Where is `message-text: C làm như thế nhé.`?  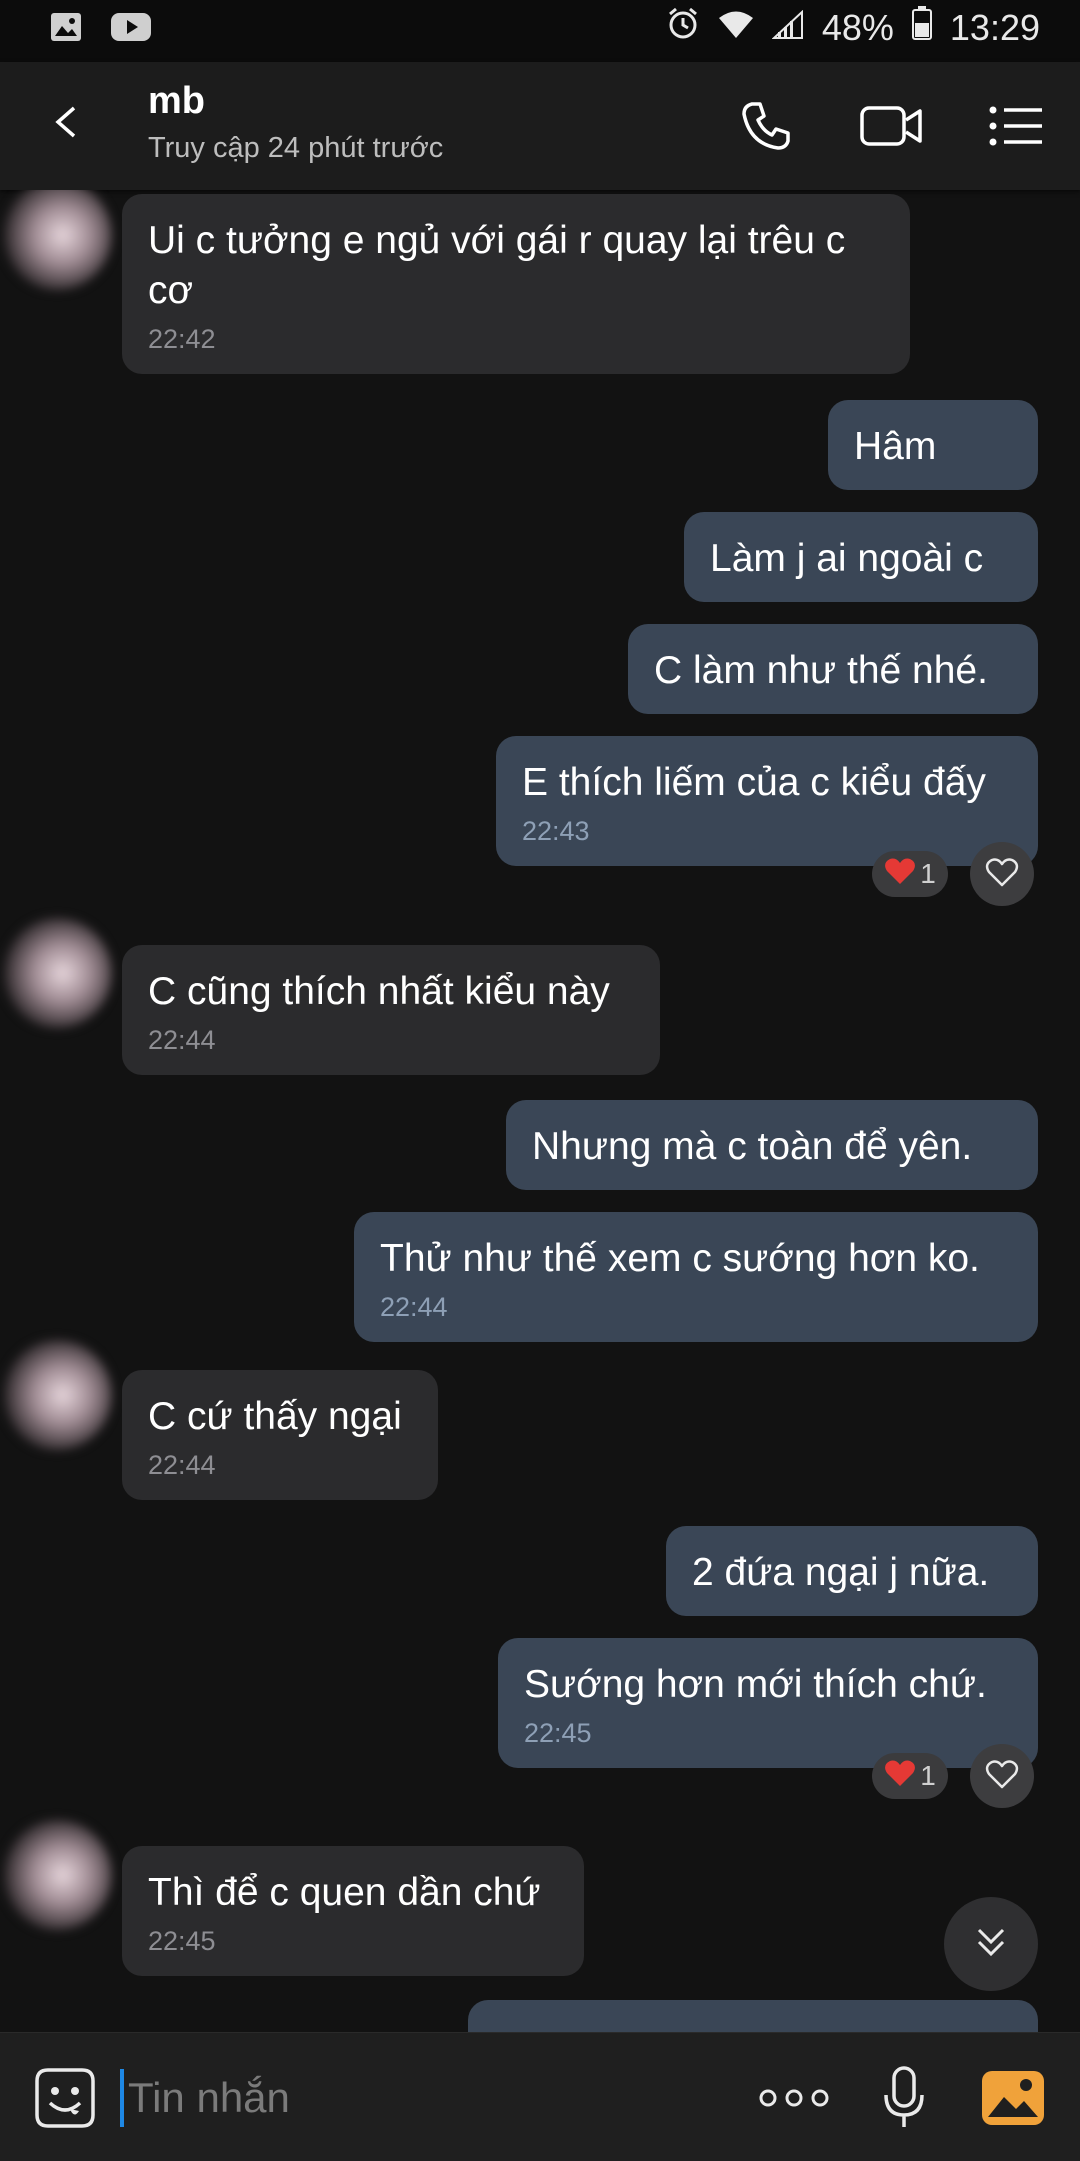 message-text: C làm như thế nhé. is located at coordinates (821, 670).